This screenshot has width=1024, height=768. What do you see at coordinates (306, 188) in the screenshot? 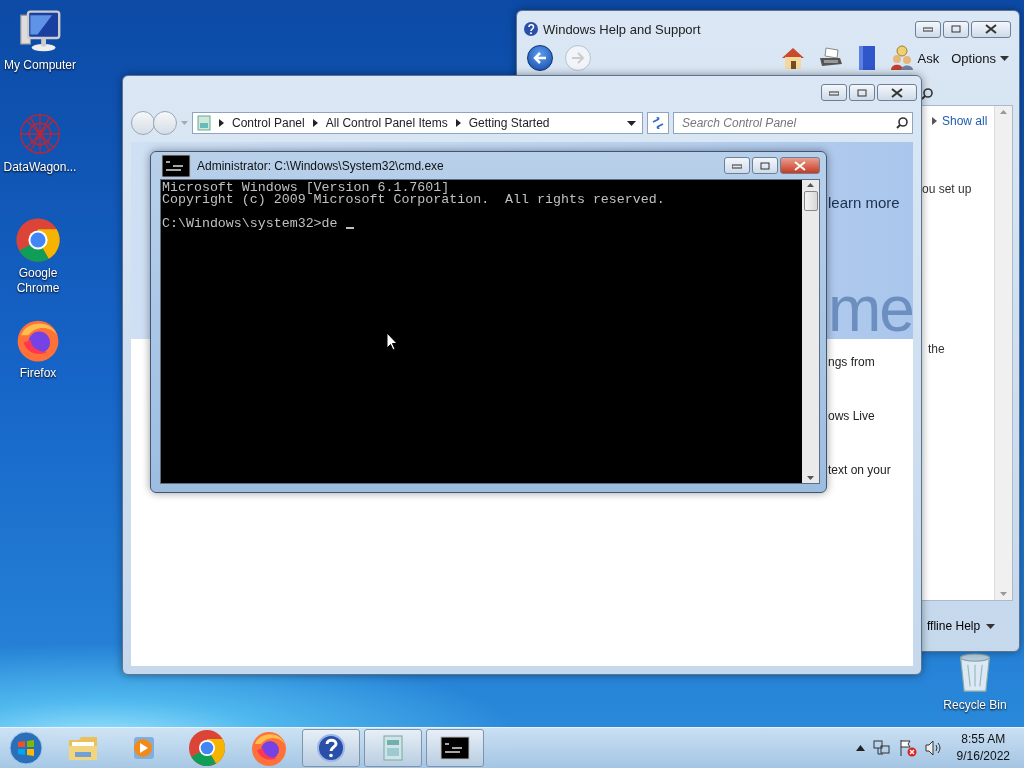
I see `console-line: Microsoft Windows [Version 6.1.7601]` at bounding box center [306, 188].